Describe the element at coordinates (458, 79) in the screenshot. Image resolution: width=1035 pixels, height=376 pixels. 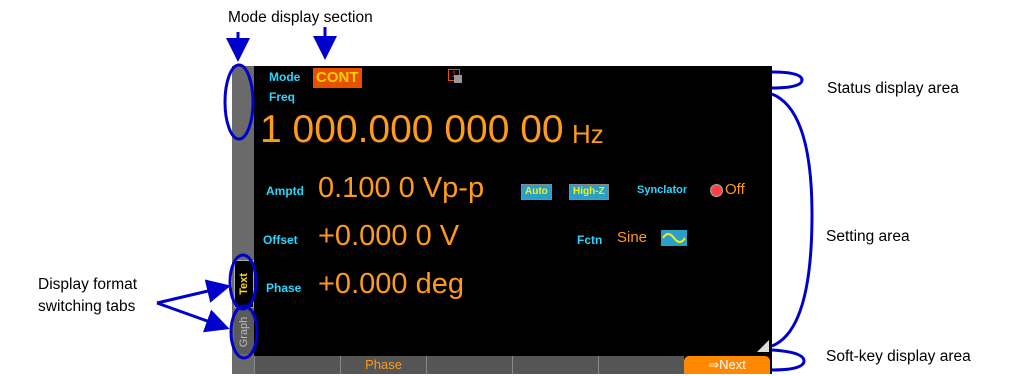
I see `channel-indicator-box` at that location.